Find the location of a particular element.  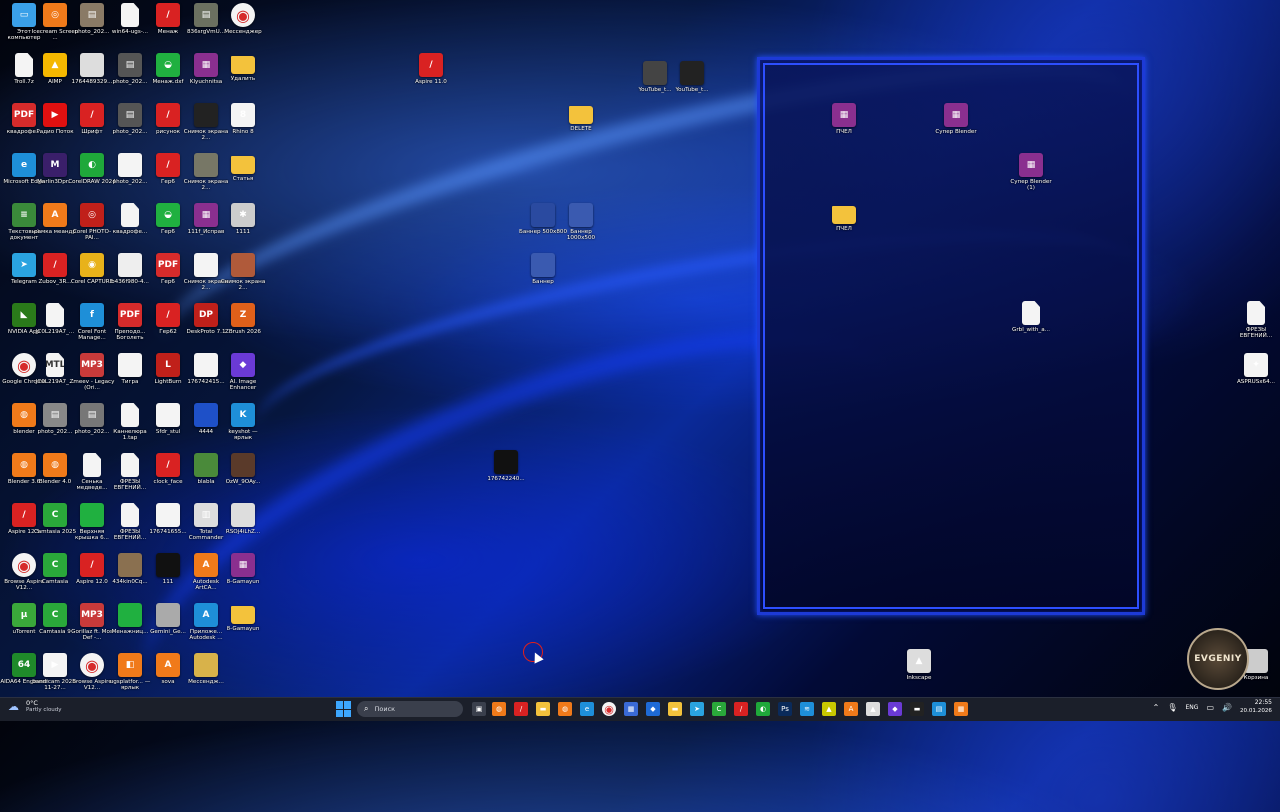

desktop-icon: DELETE is located at coordinates (581, 124).